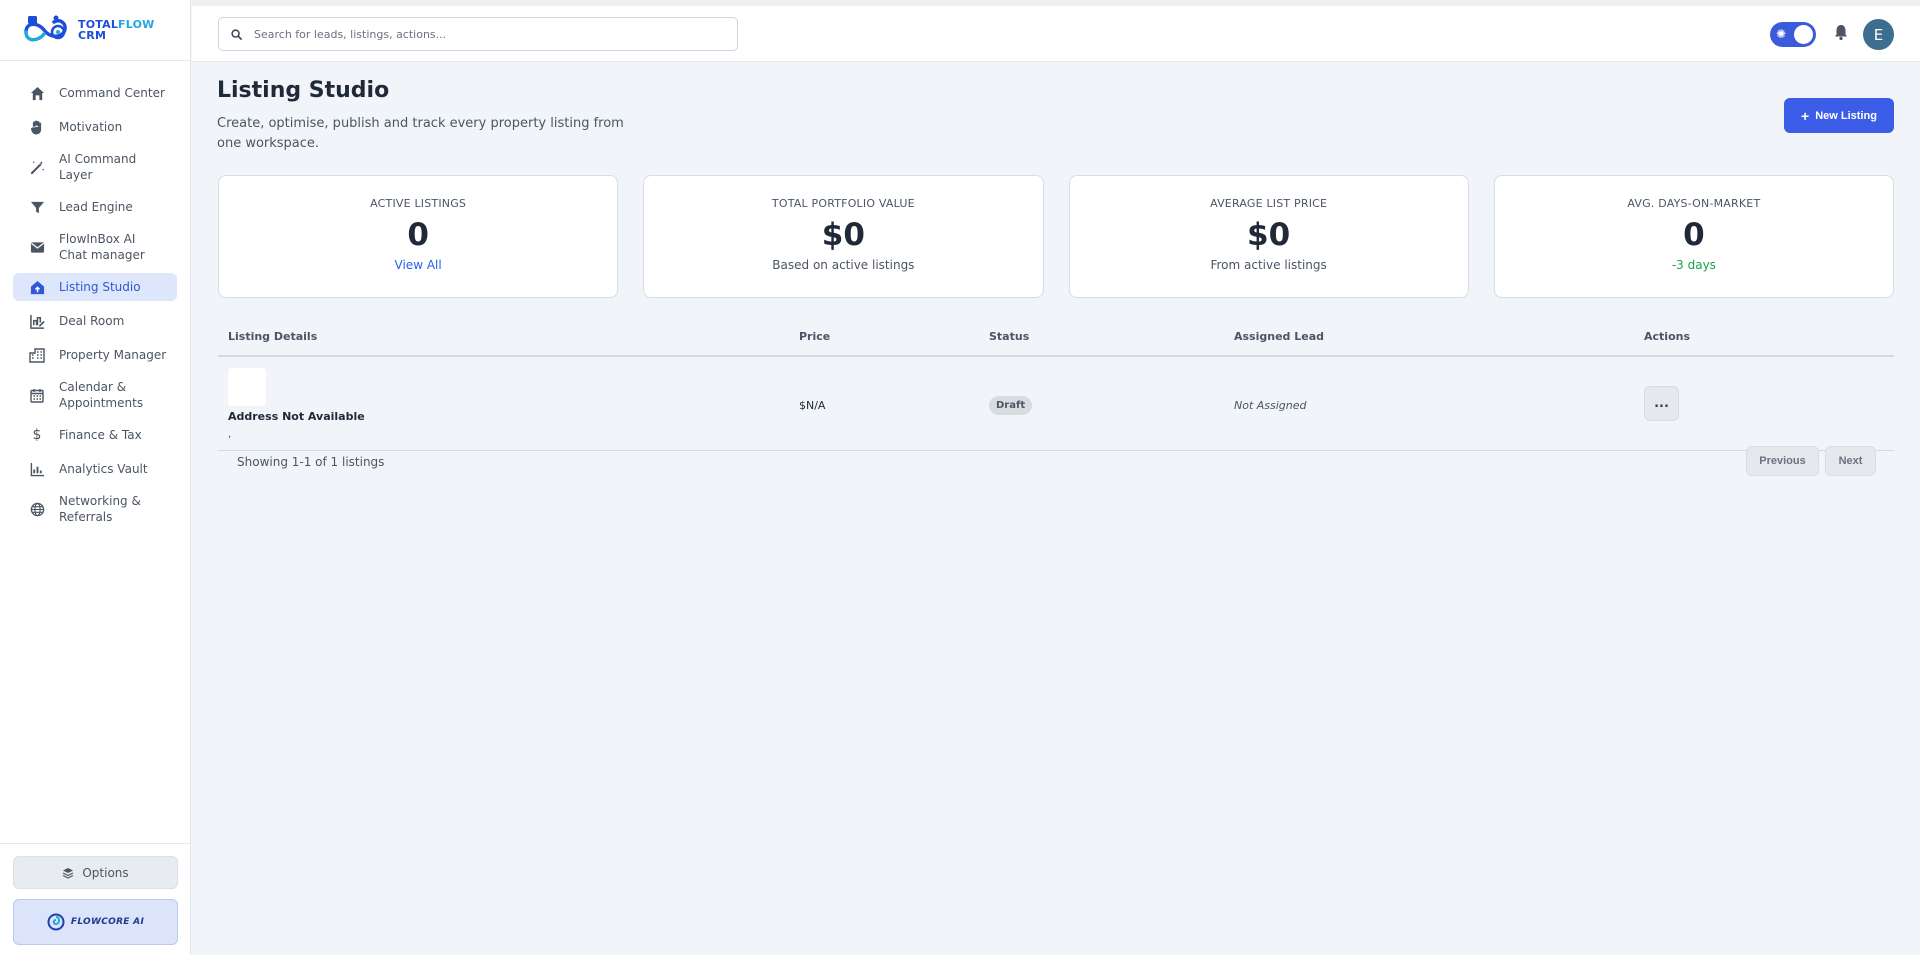  Describe the element at coordinates (418, 265) in the screenshot. I see `view-all-link: View All` at that location.